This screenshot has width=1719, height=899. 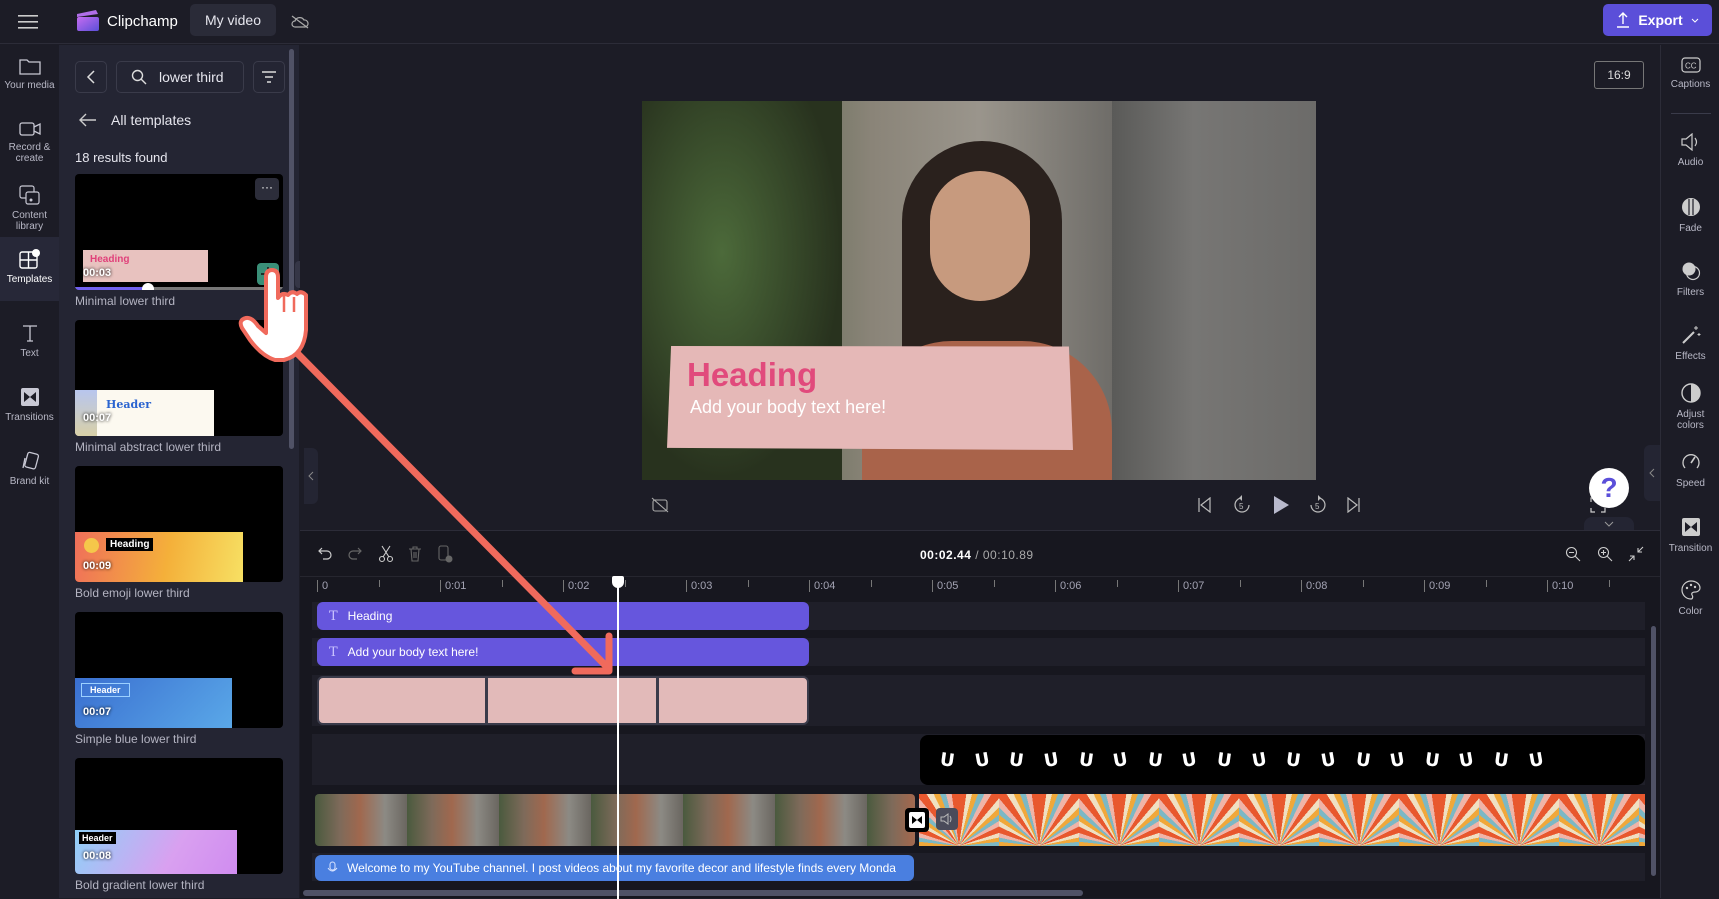 What do you see at coordinates (1690, 407) in the screenshot?
I see `rail-item-adjust-colors: Adjust colors` at bounding box center [1690, 407].